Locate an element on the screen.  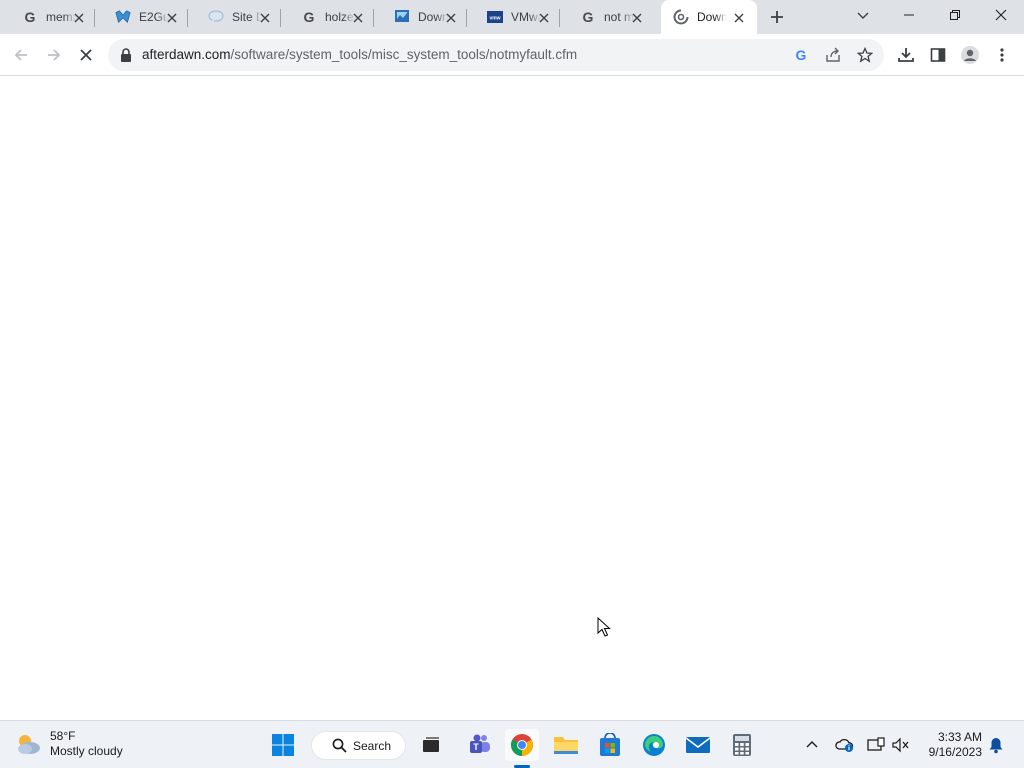
download-icon is located at coordinates (906, 55).